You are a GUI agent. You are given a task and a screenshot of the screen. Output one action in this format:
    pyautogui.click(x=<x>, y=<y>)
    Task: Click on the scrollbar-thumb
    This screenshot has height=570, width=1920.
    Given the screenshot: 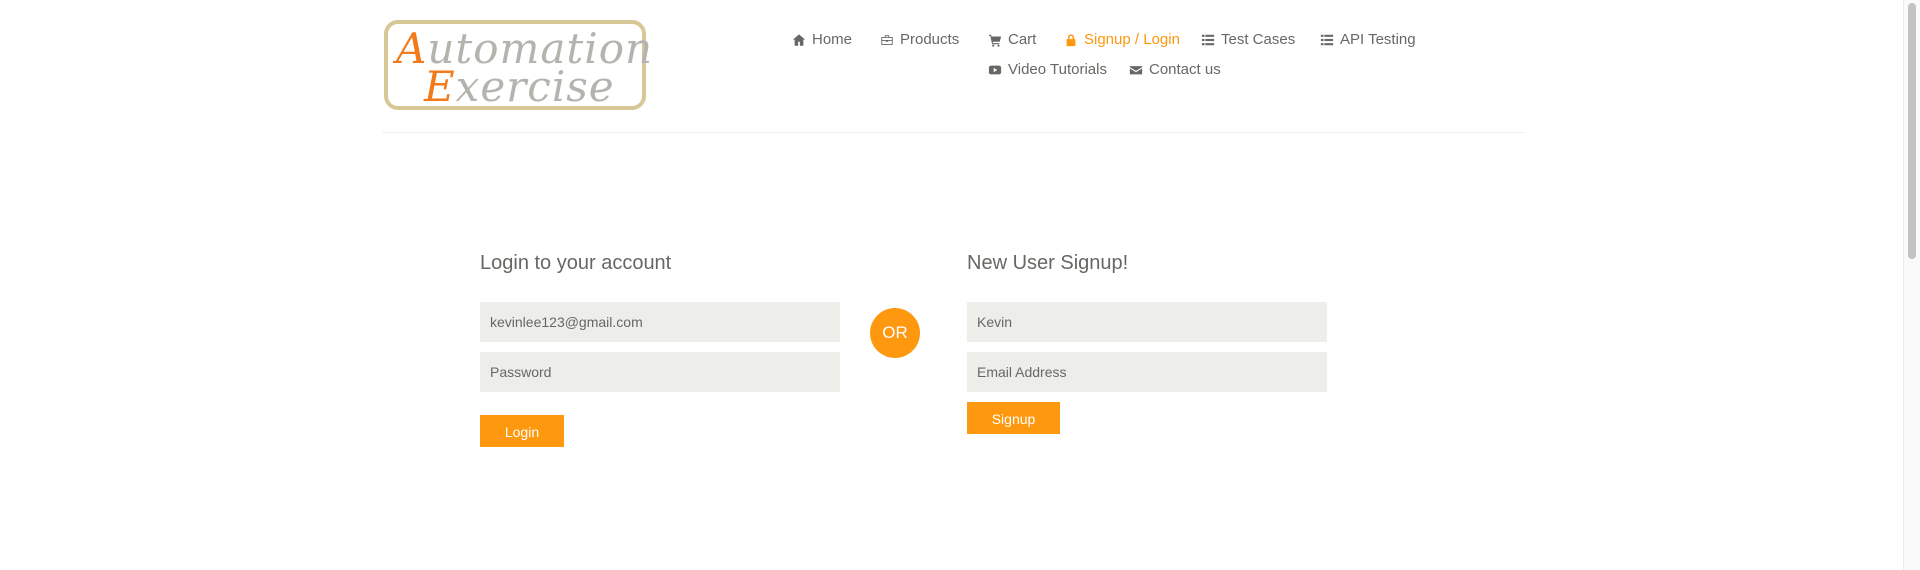 What is the action you would take?
    pyautogui.click(x=1912, y=131)
    